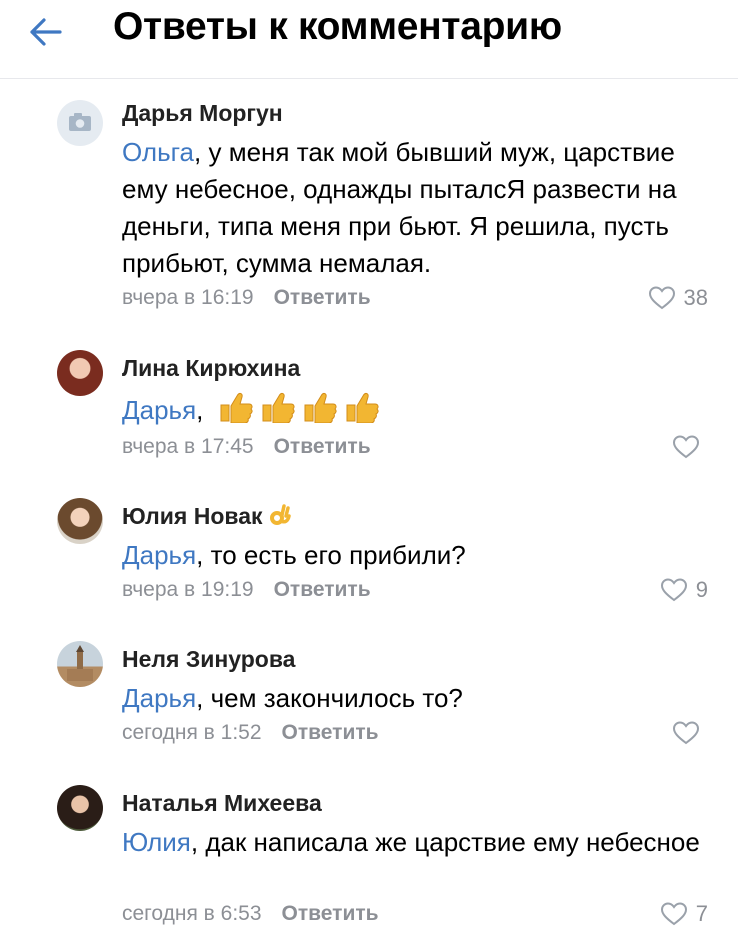 This screenshot has width=738, height=929. I want to click on like-count: 9, so click(701, 589).